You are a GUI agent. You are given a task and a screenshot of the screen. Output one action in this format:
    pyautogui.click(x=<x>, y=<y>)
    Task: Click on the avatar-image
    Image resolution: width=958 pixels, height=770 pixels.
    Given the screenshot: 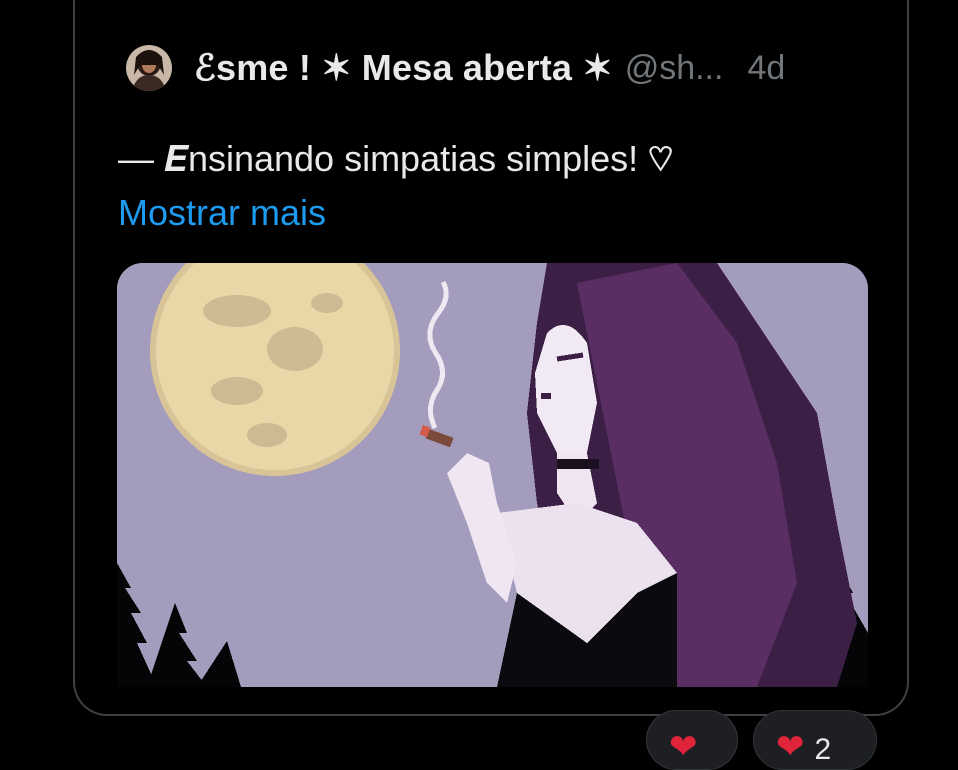 What is the action you would take?
    pyautogui.click(x=149, y=68)
    